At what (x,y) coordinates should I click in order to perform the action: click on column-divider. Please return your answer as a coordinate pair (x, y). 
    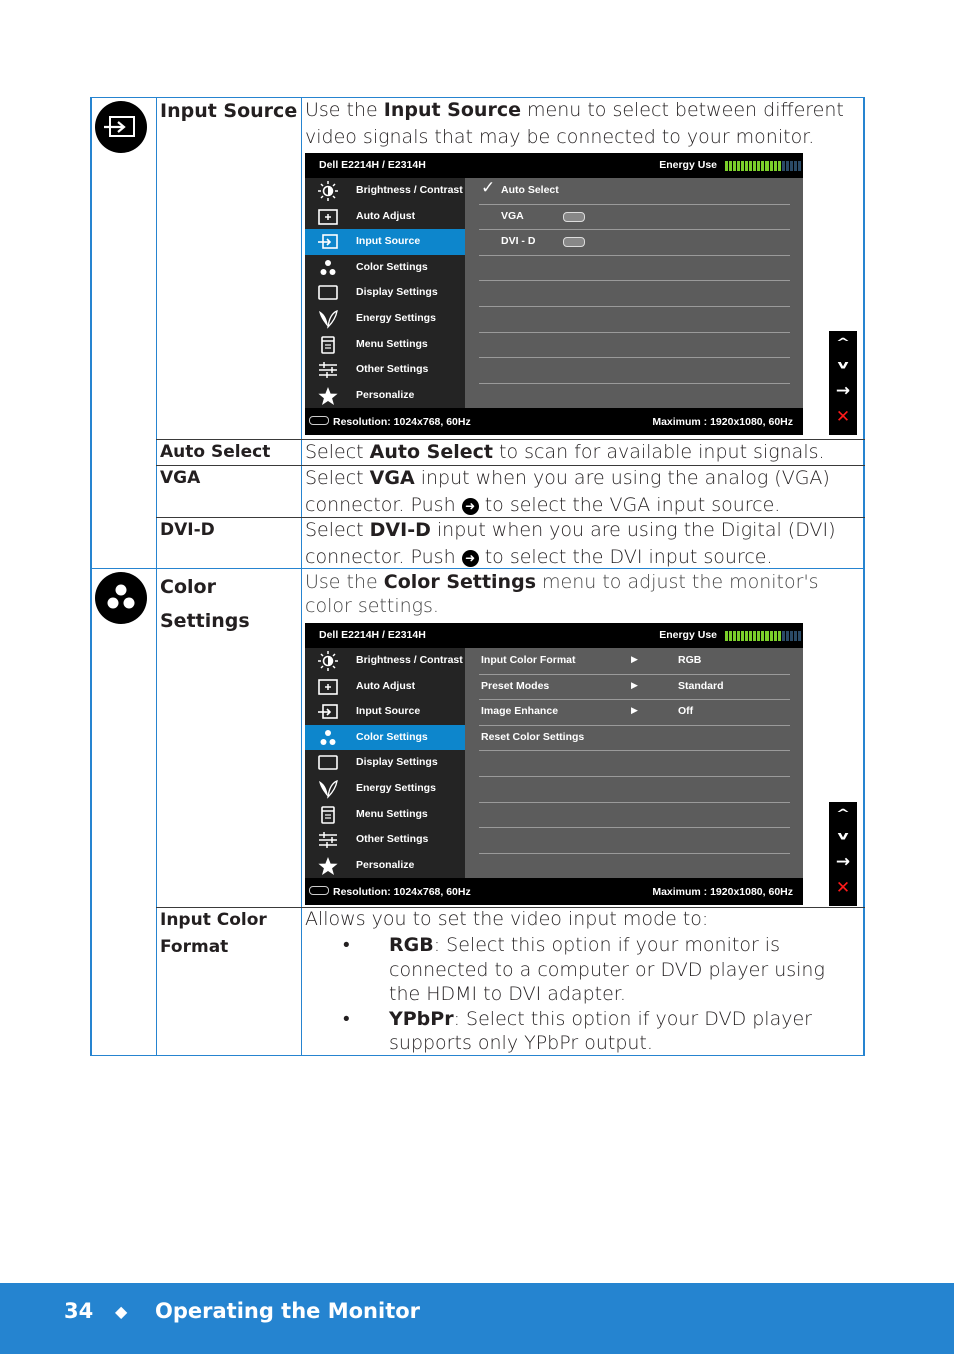
    Looking at the image, I should click on (156, 576).